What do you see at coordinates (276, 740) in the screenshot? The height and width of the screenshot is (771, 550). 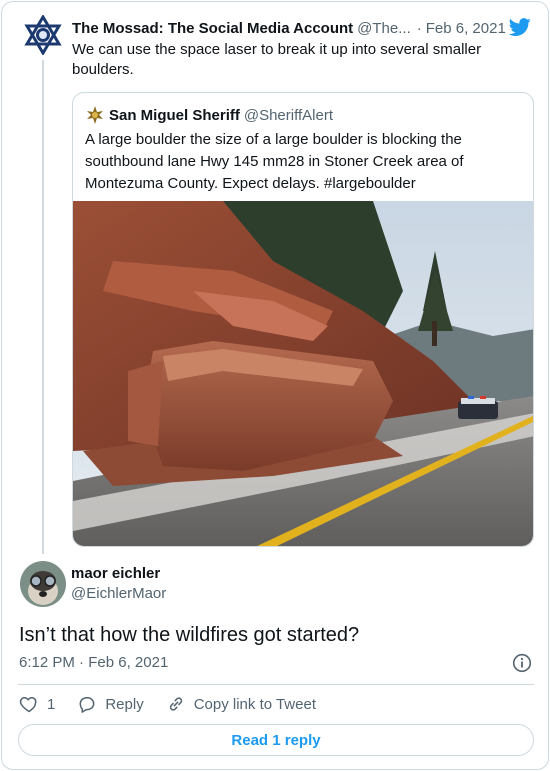 I see `read-replies-button: Read 1 reply` at bounding box center [276, 740].